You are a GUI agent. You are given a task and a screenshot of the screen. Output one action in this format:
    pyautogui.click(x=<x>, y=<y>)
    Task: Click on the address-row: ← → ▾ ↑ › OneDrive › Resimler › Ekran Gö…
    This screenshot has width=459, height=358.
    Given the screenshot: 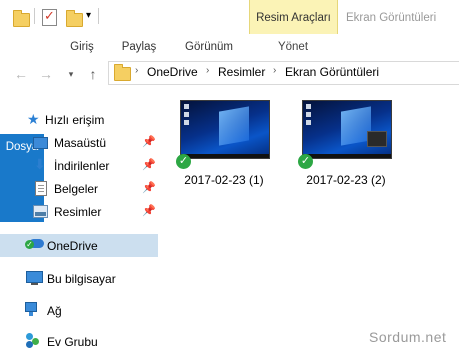 What is the action you would take?
    pyautogui.click(x=229, y=74)
    